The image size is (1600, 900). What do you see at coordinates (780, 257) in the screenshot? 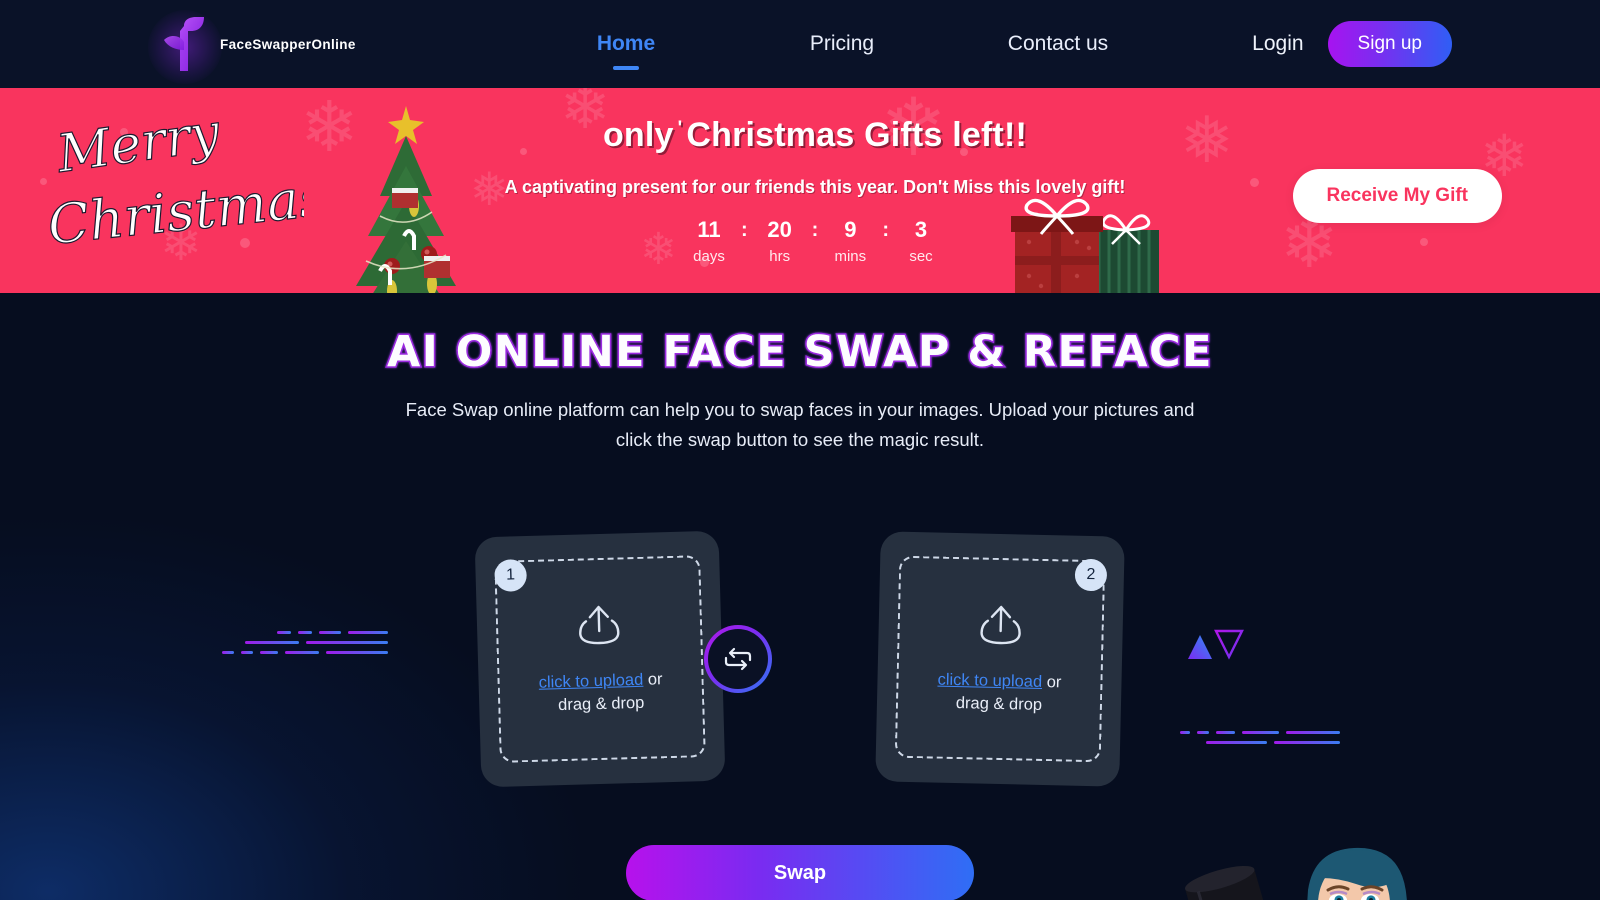
I see `countdown-hours-label: hrs` at bounding box center [780, 257].